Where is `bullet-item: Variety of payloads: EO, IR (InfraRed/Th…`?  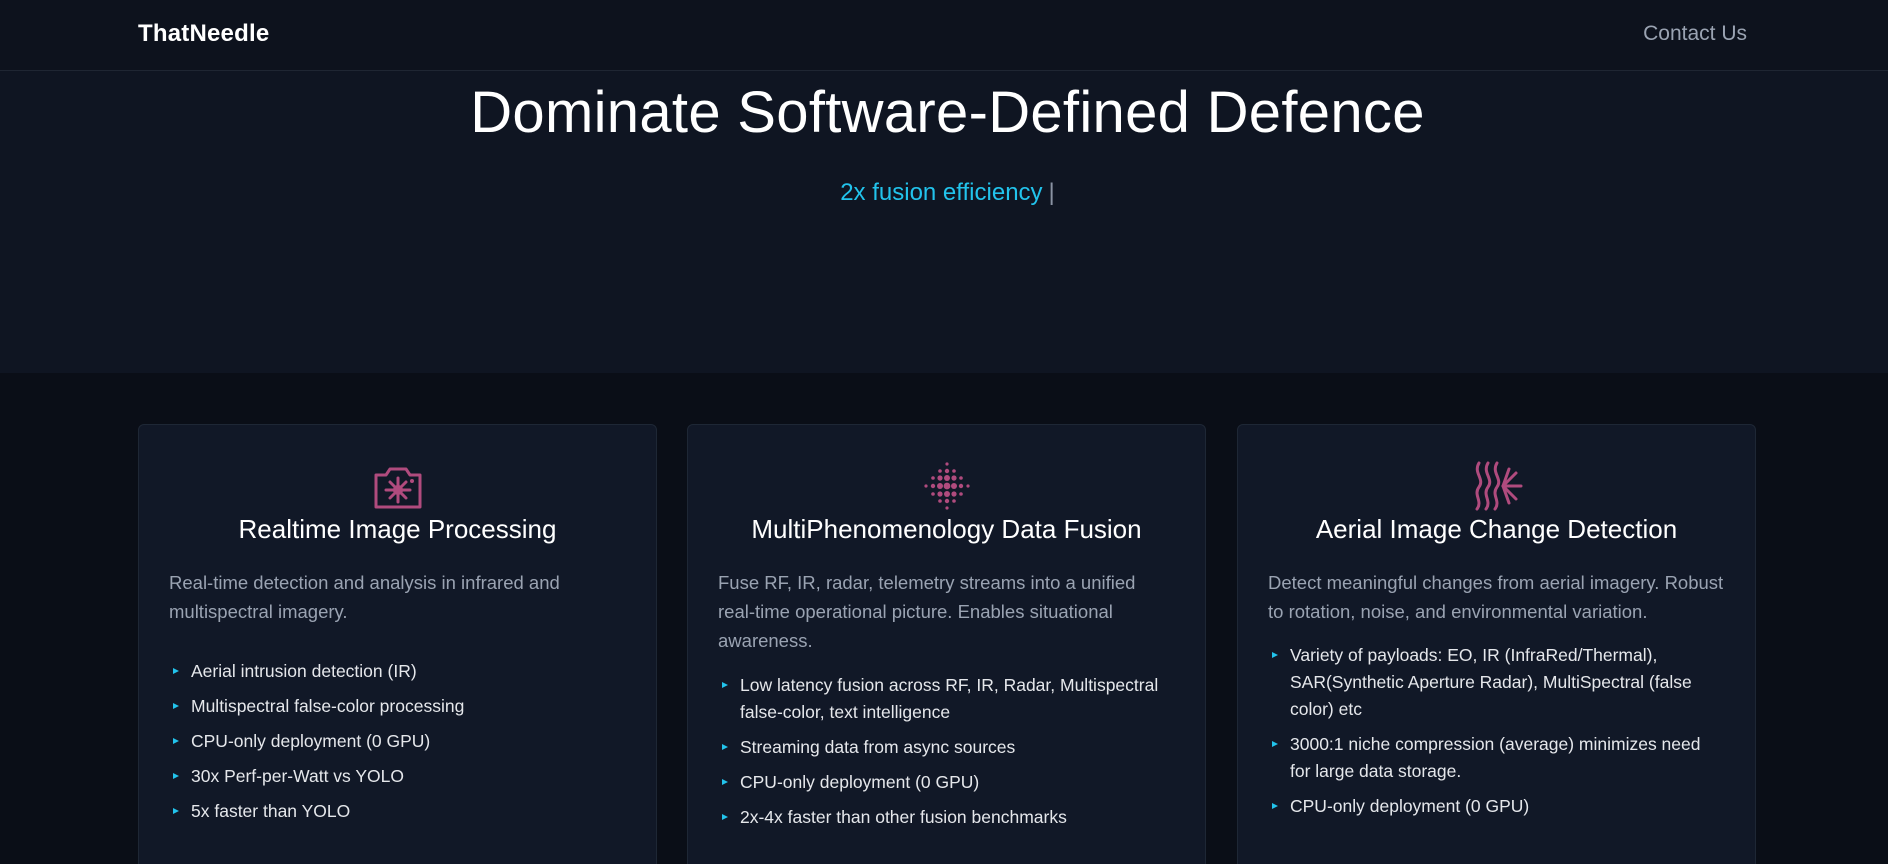 bullet-item: Variety of payloads: EO, IR (InfraRed/Th… is located at coordinates (1496, 682).